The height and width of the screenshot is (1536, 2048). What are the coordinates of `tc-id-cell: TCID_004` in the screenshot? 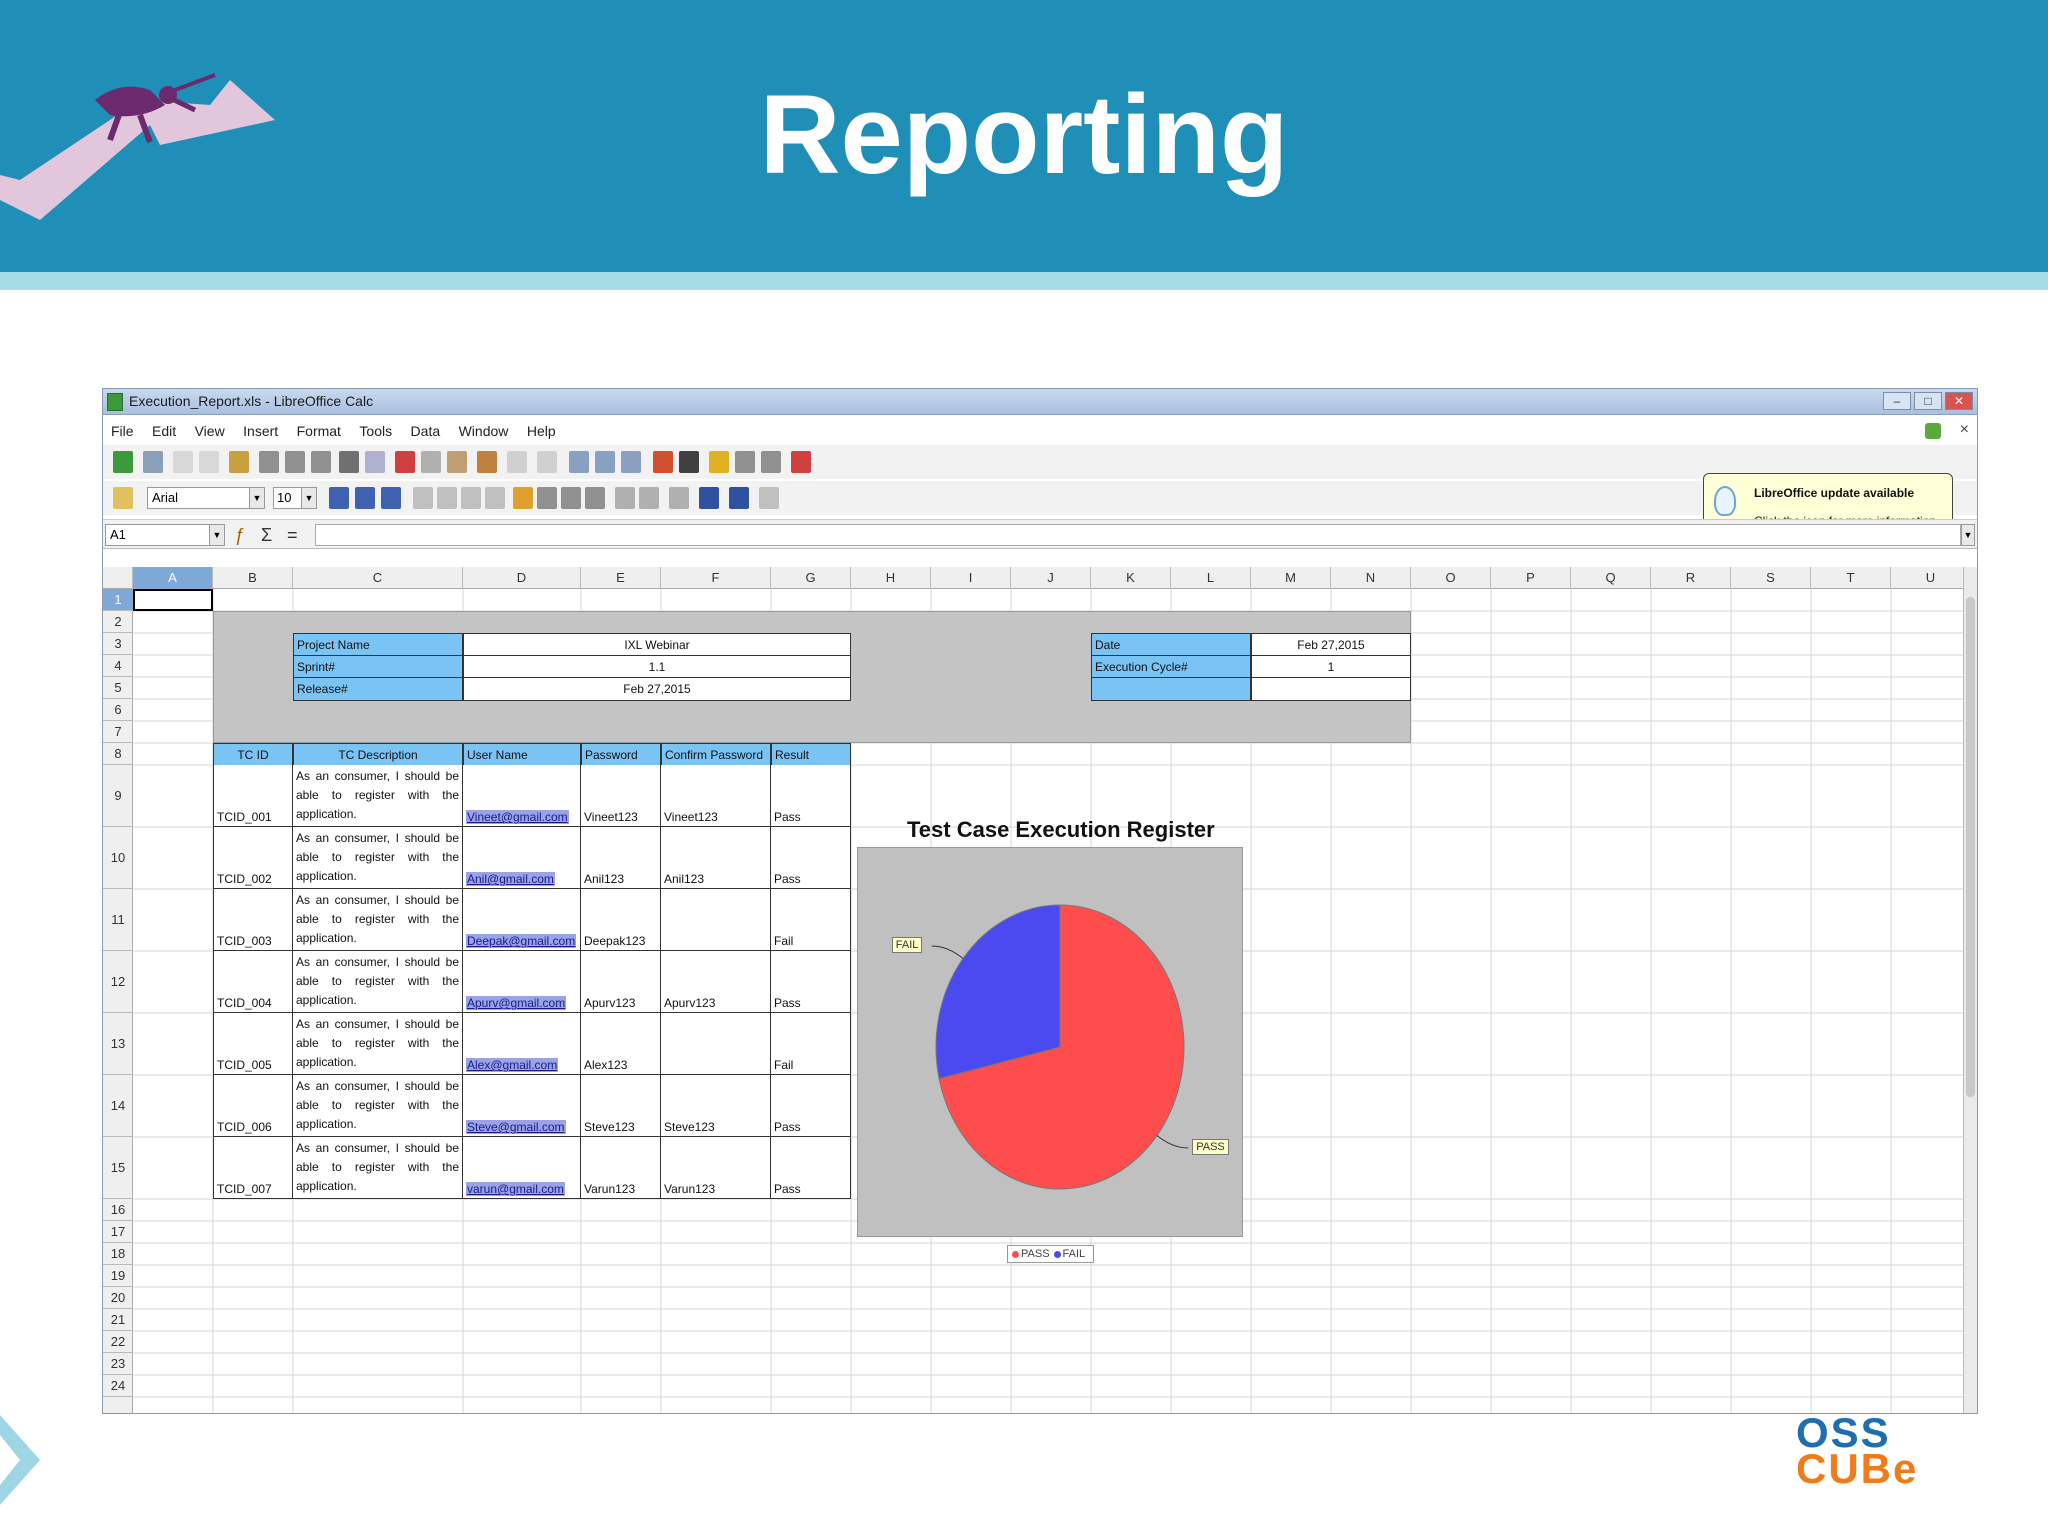 It's located at (253, 982).